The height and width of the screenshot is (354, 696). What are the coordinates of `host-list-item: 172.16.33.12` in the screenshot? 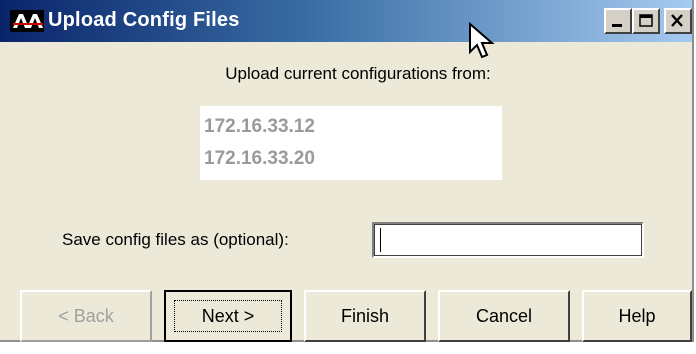 It's located at (259, 127).